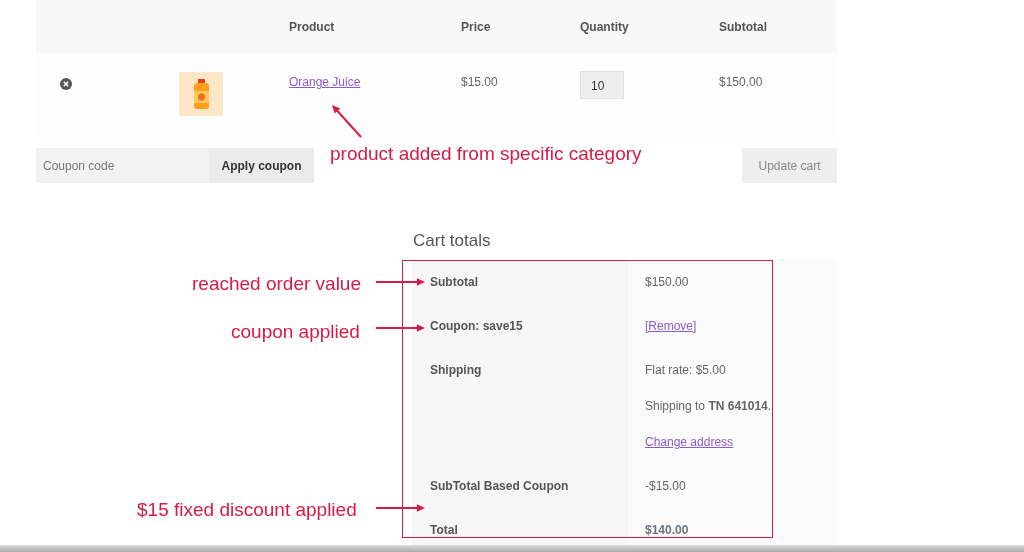 The height and width of the screenshot is (552, 1024). Describe the element at coordinates (667, 530) in the screenshot. I see `total-amount: $140.00` at that location.